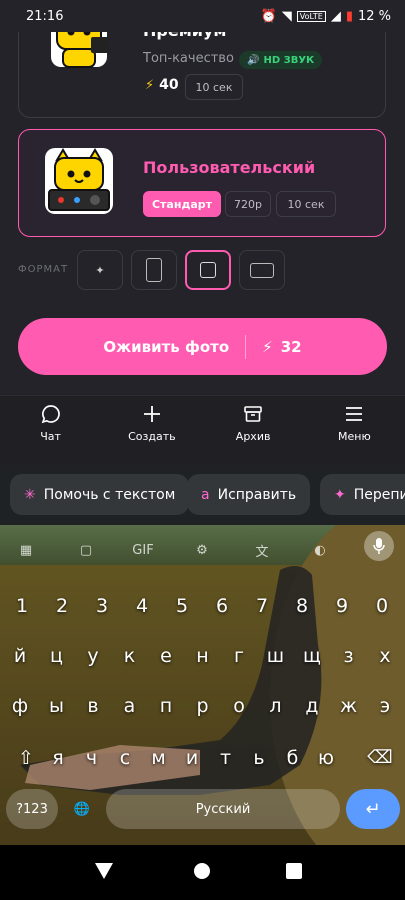 This screenshot has width=405, height=900. I want to click on key-1: 1, so click(22, 606).